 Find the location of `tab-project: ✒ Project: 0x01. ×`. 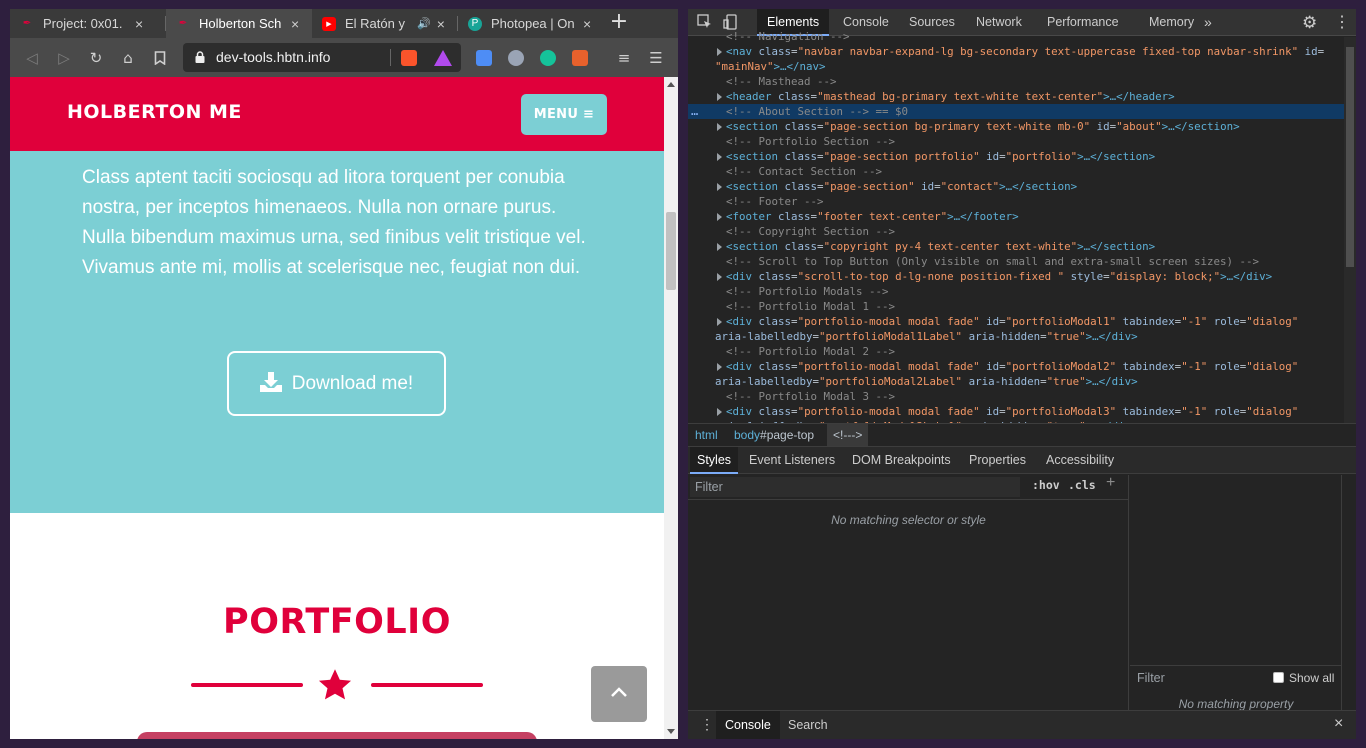

tab-project: ✒ Project: 0x01. × is located at coordinates (88, 23).